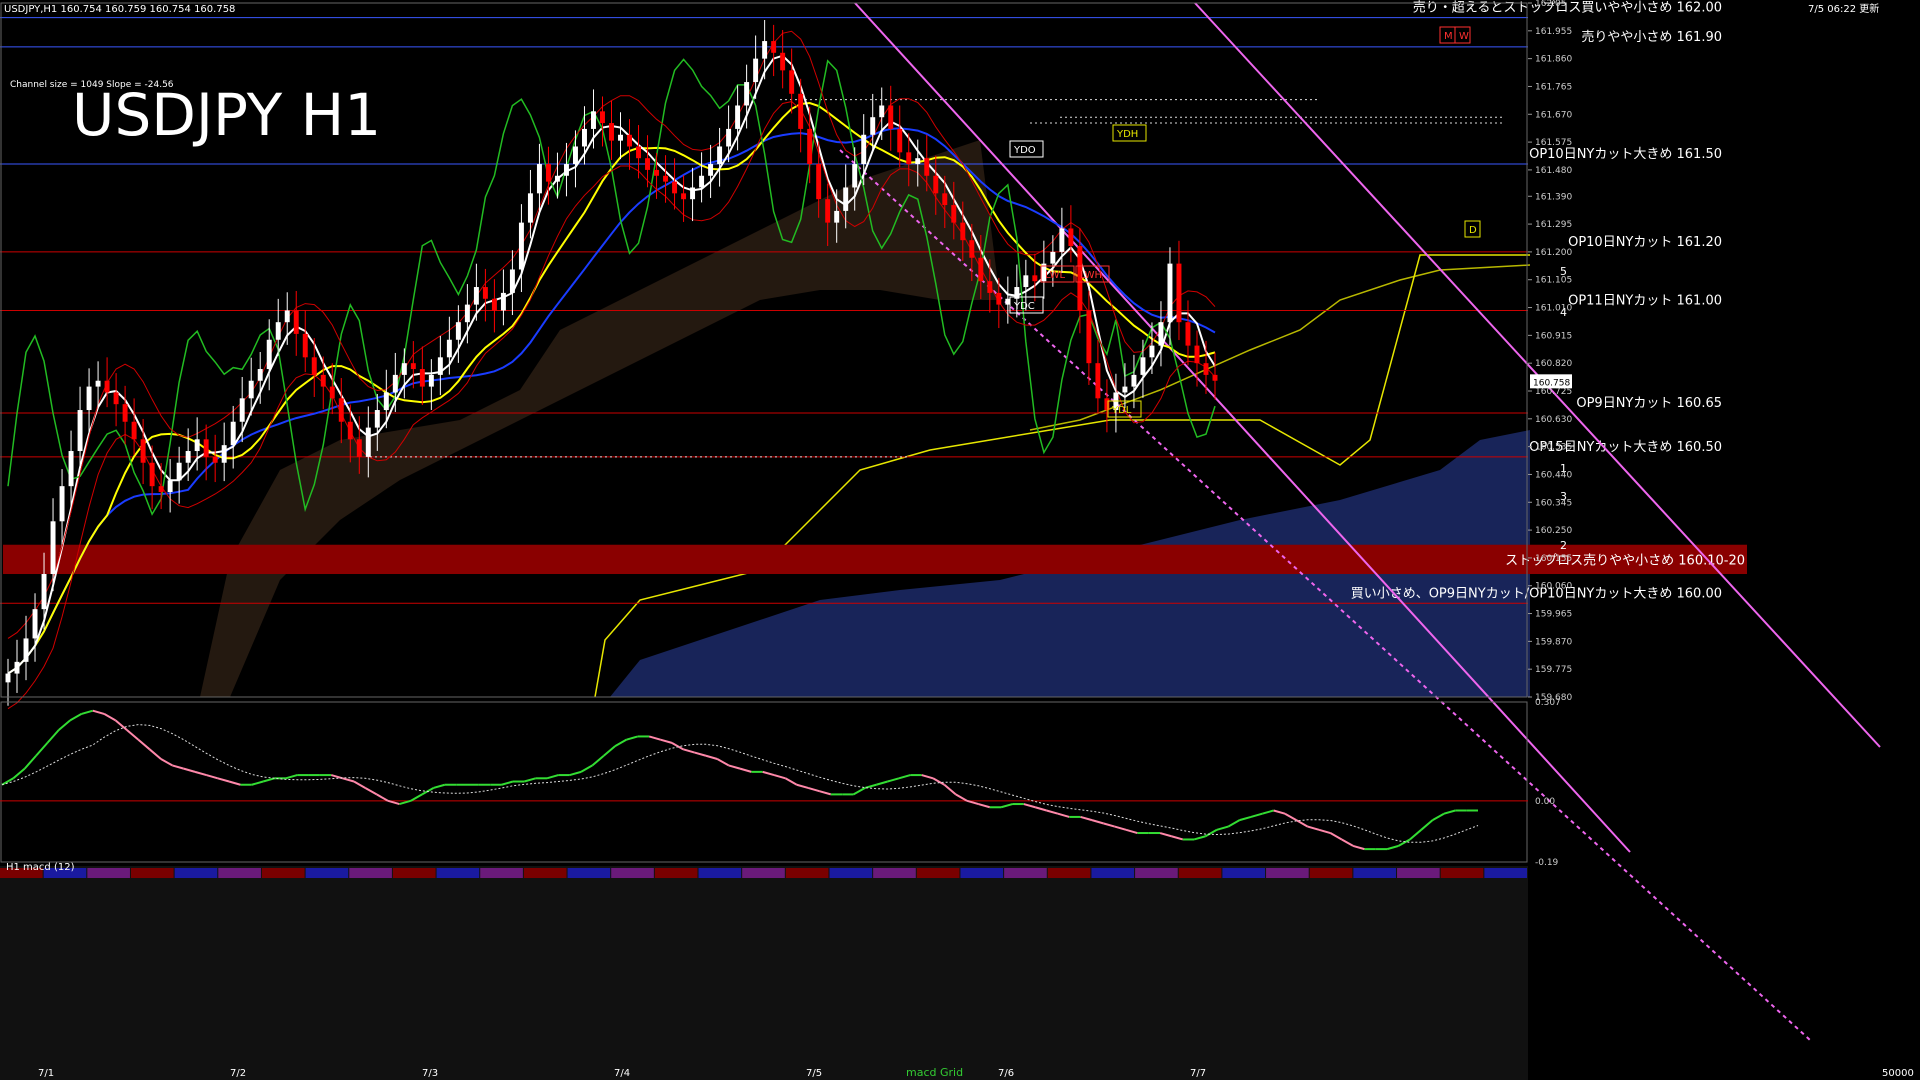 This screenshot has height=1080, width=1920. Describe the element at coordinates (1548, 703) in the screenshot. I see `macd-tick-label: 0.307` at that location.